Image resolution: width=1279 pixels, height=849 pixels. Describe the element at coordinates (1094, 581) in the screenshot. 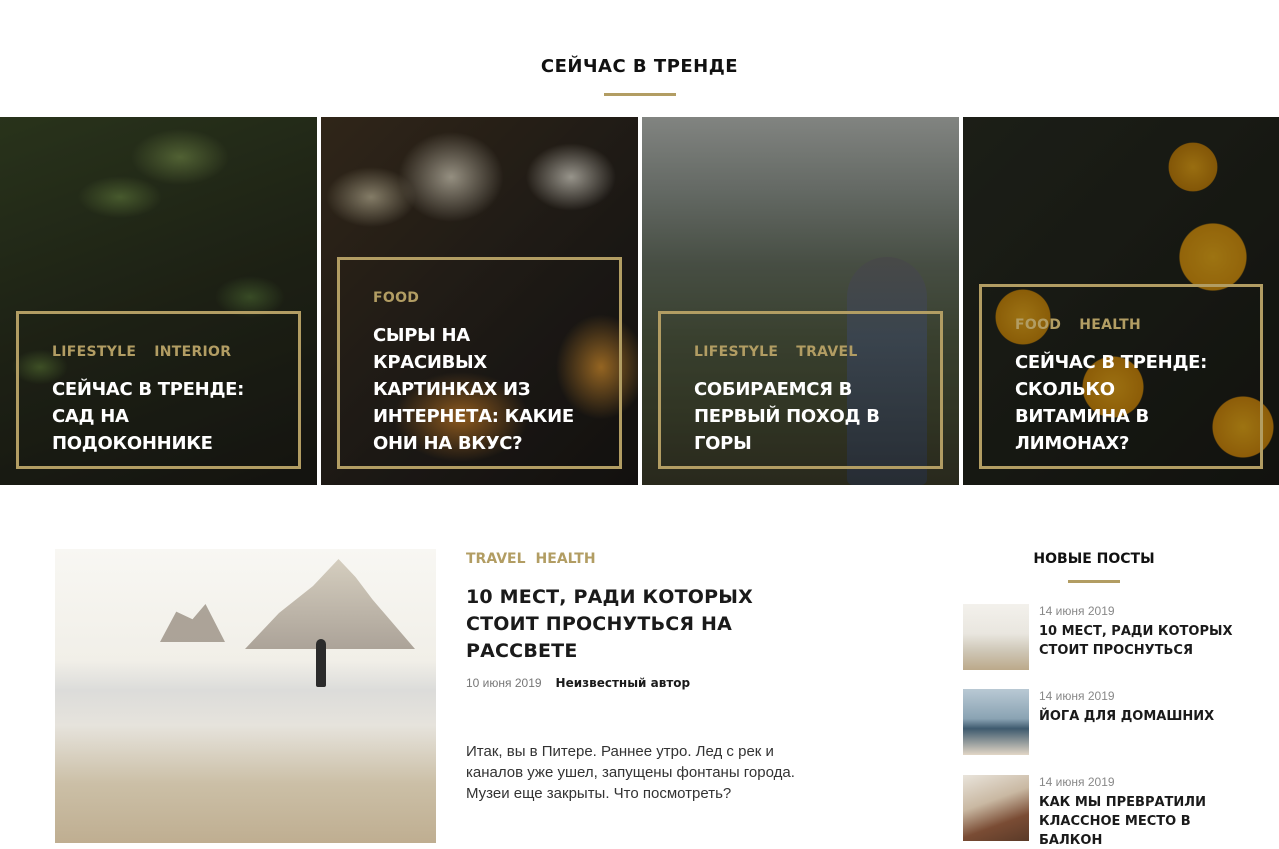

I see `sidebar-title-underline` at that location.